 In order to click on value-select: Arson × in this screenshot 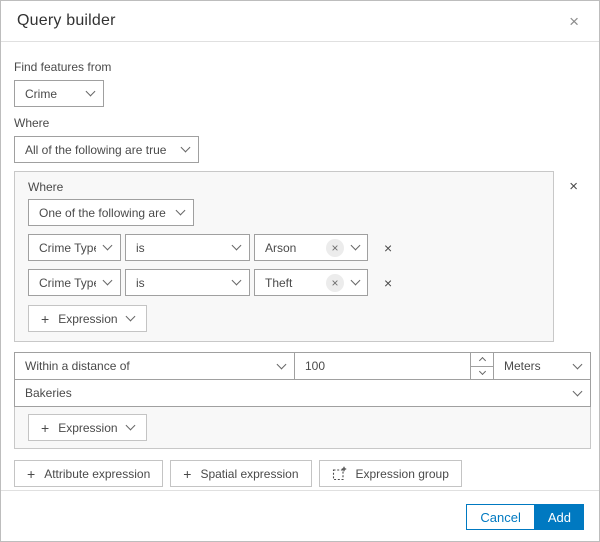, I will do `click(311, 247)`.